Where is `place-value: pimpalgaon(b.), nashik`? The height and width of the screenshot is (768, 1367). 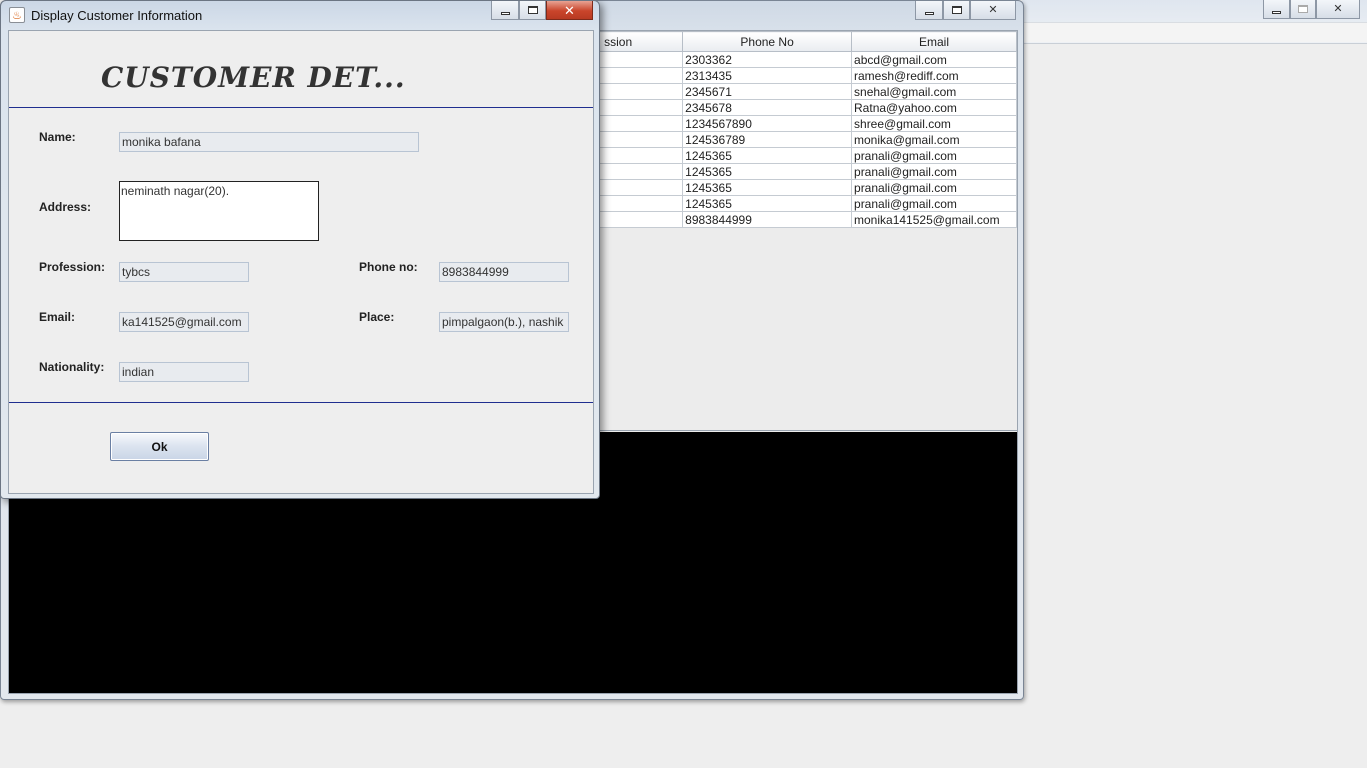 place-value: pimpalgaon(b.), nashik is located at coordinates (503, 322).